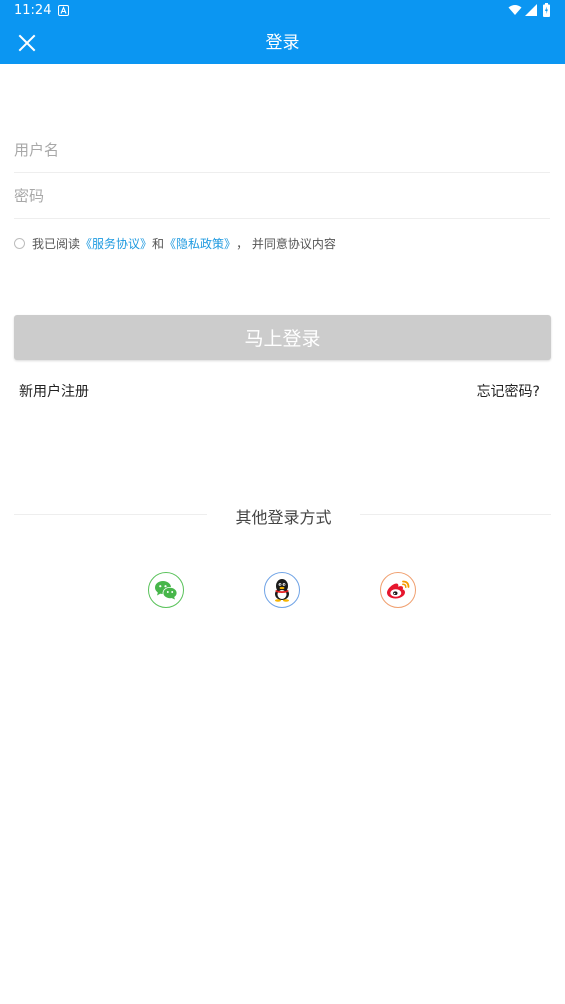 This screenshot has height=1004, width=565. Describe the element at coordinates (286, 243) in the screenshot. I see `agreement-suffix: ， 并同意协议内容` at that location.